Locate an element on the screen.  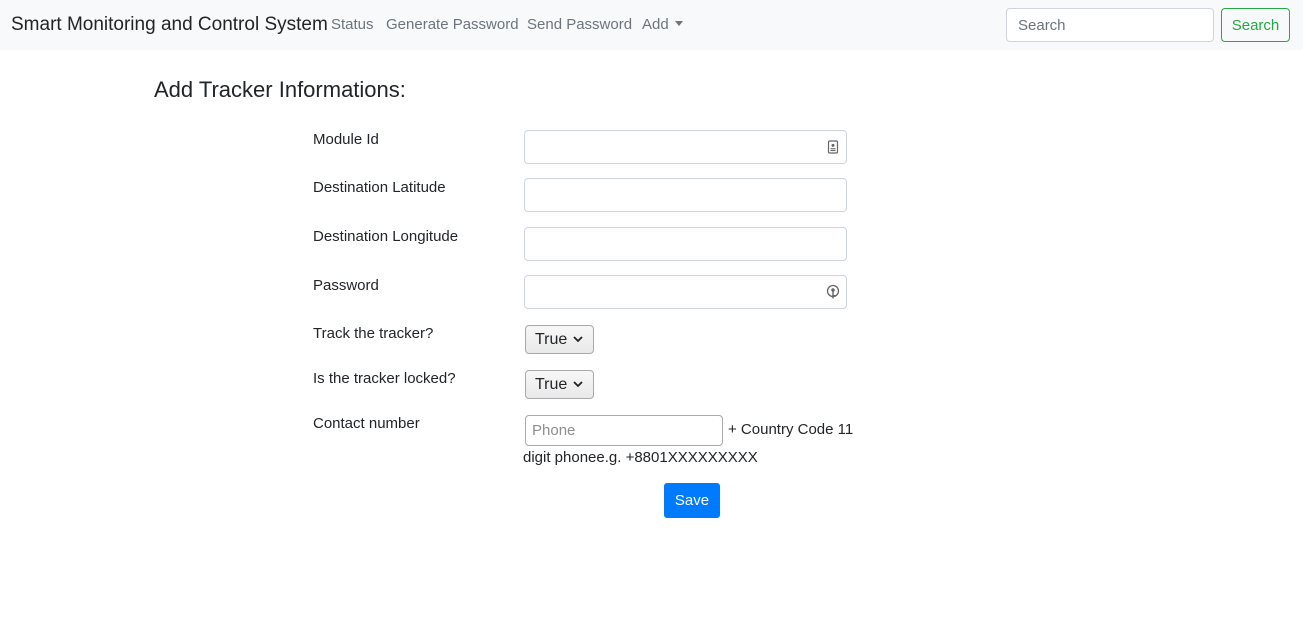
nav-link-generate-password: Generate Password is located at coordinates (452, 25).